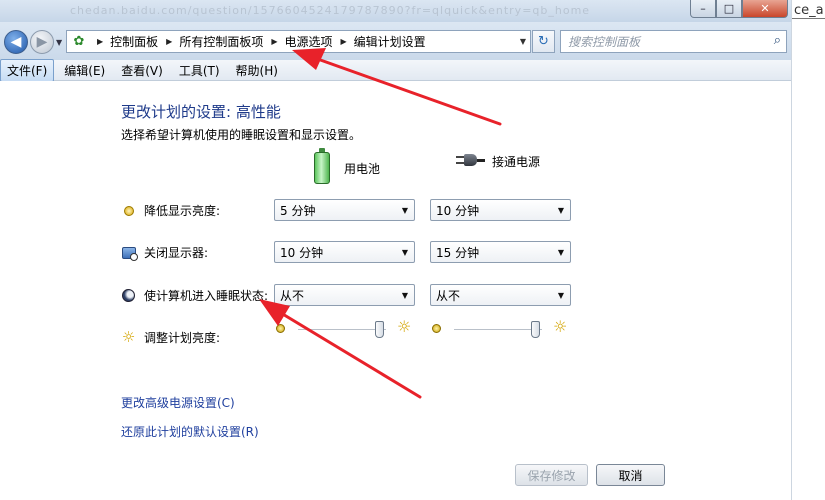  I want to click on breadcrumb-all-items: 所有控制面板项, so click(221, 41).